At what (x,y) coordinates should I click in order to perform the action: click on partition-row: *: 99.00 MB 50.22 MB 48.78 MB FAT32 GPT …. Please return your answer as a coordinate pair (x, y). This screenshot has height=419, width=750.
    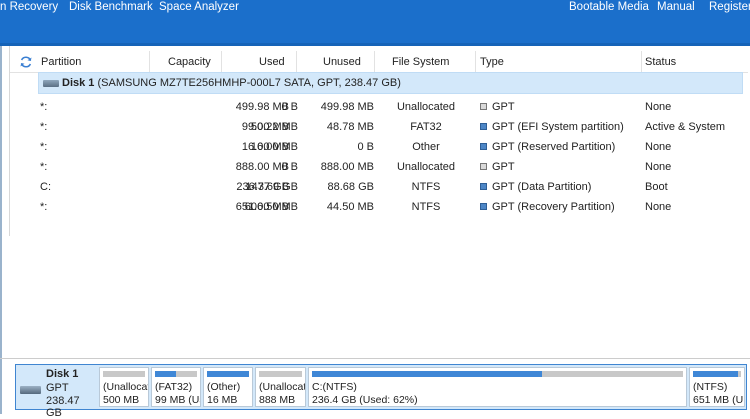
    Looking at the image, I should click on (390, 128).